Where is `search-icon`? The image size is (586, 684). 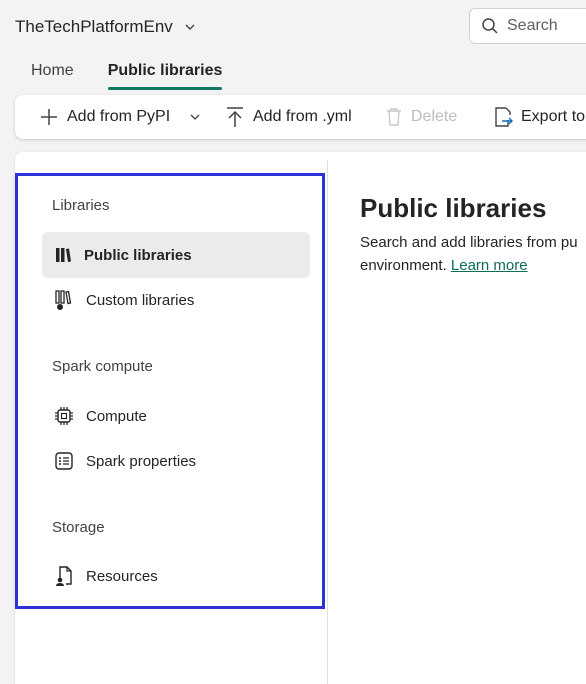
search-icon is located at coordinates (490, 26).